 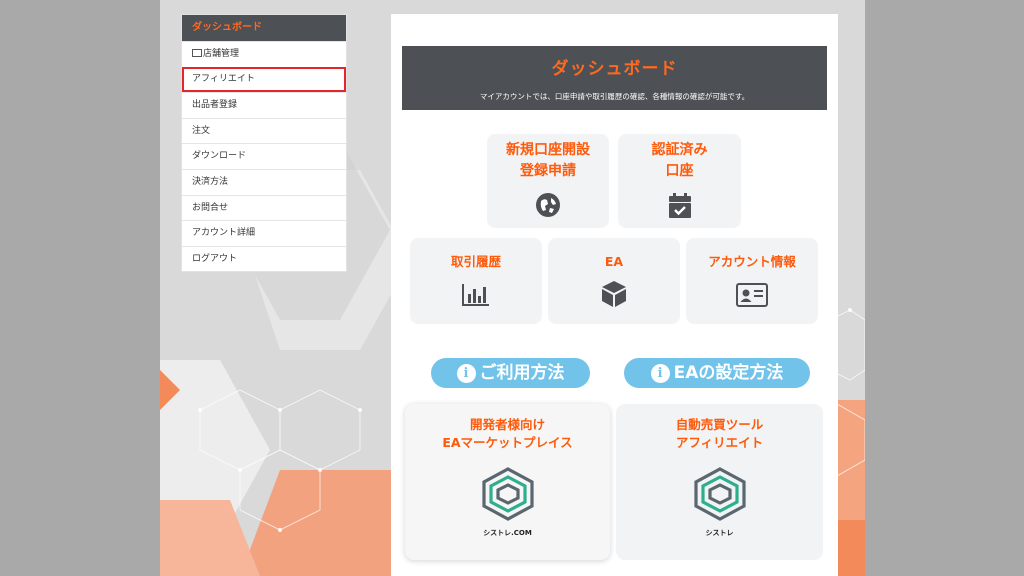 I want to click on sidebar-item-downloads: ダウンロード, so click(x=264, y=156).